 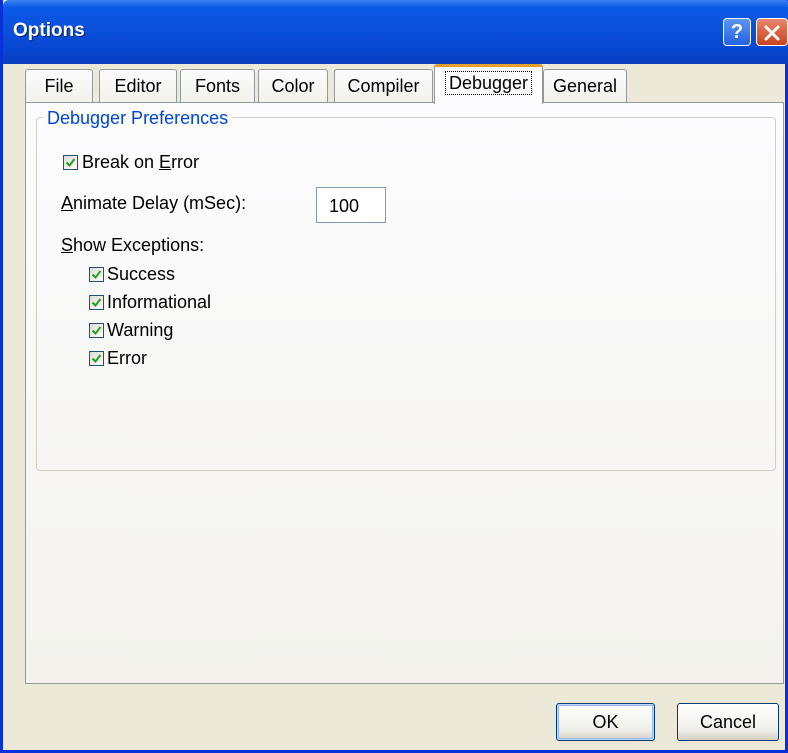 I want to click on tab-file: File, so click(x=59, y=86).